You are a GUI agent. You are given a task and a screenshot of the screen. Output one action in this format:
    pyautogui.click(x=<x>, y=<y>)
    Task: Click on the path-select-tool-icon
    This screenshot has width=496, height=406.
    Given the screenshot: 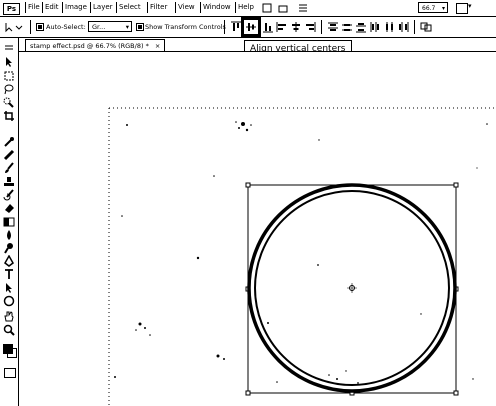 What is the action you would take?
    pyautogui.click(x=9, y=288)
    